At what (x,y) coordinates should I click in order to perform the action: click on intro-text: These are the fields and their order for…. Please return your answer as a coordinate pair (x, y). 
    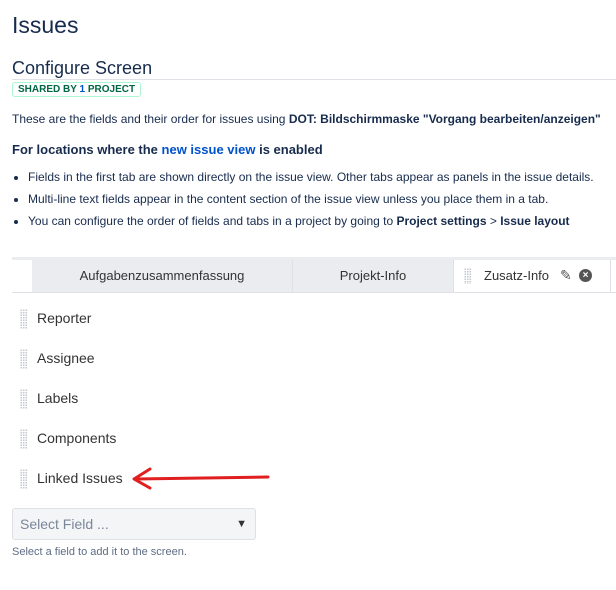
    Looking at the image, I should click on (306, 119).